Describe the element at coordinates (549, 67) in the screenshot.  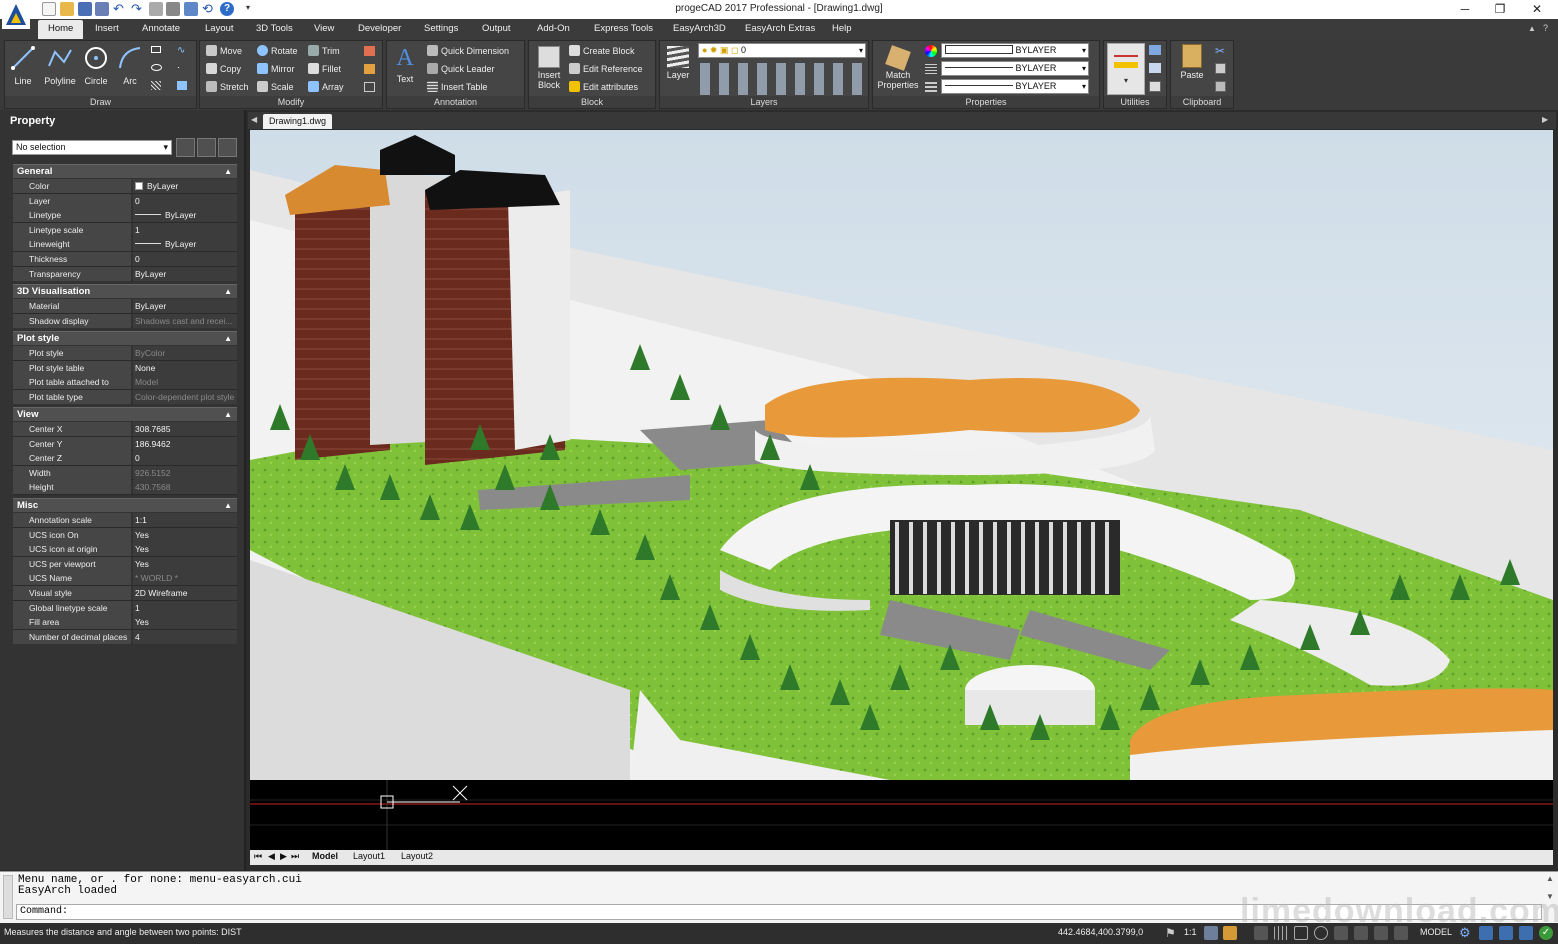
I see `insert-block-button: Insert Block` at that location.